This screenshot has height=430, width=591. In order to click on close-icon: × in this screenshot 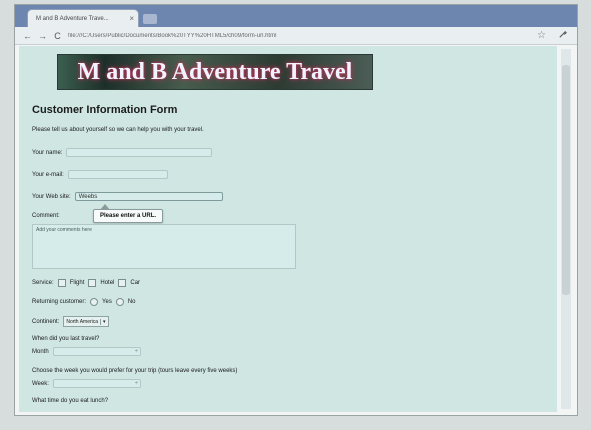, I will do `click(131, 18)`.